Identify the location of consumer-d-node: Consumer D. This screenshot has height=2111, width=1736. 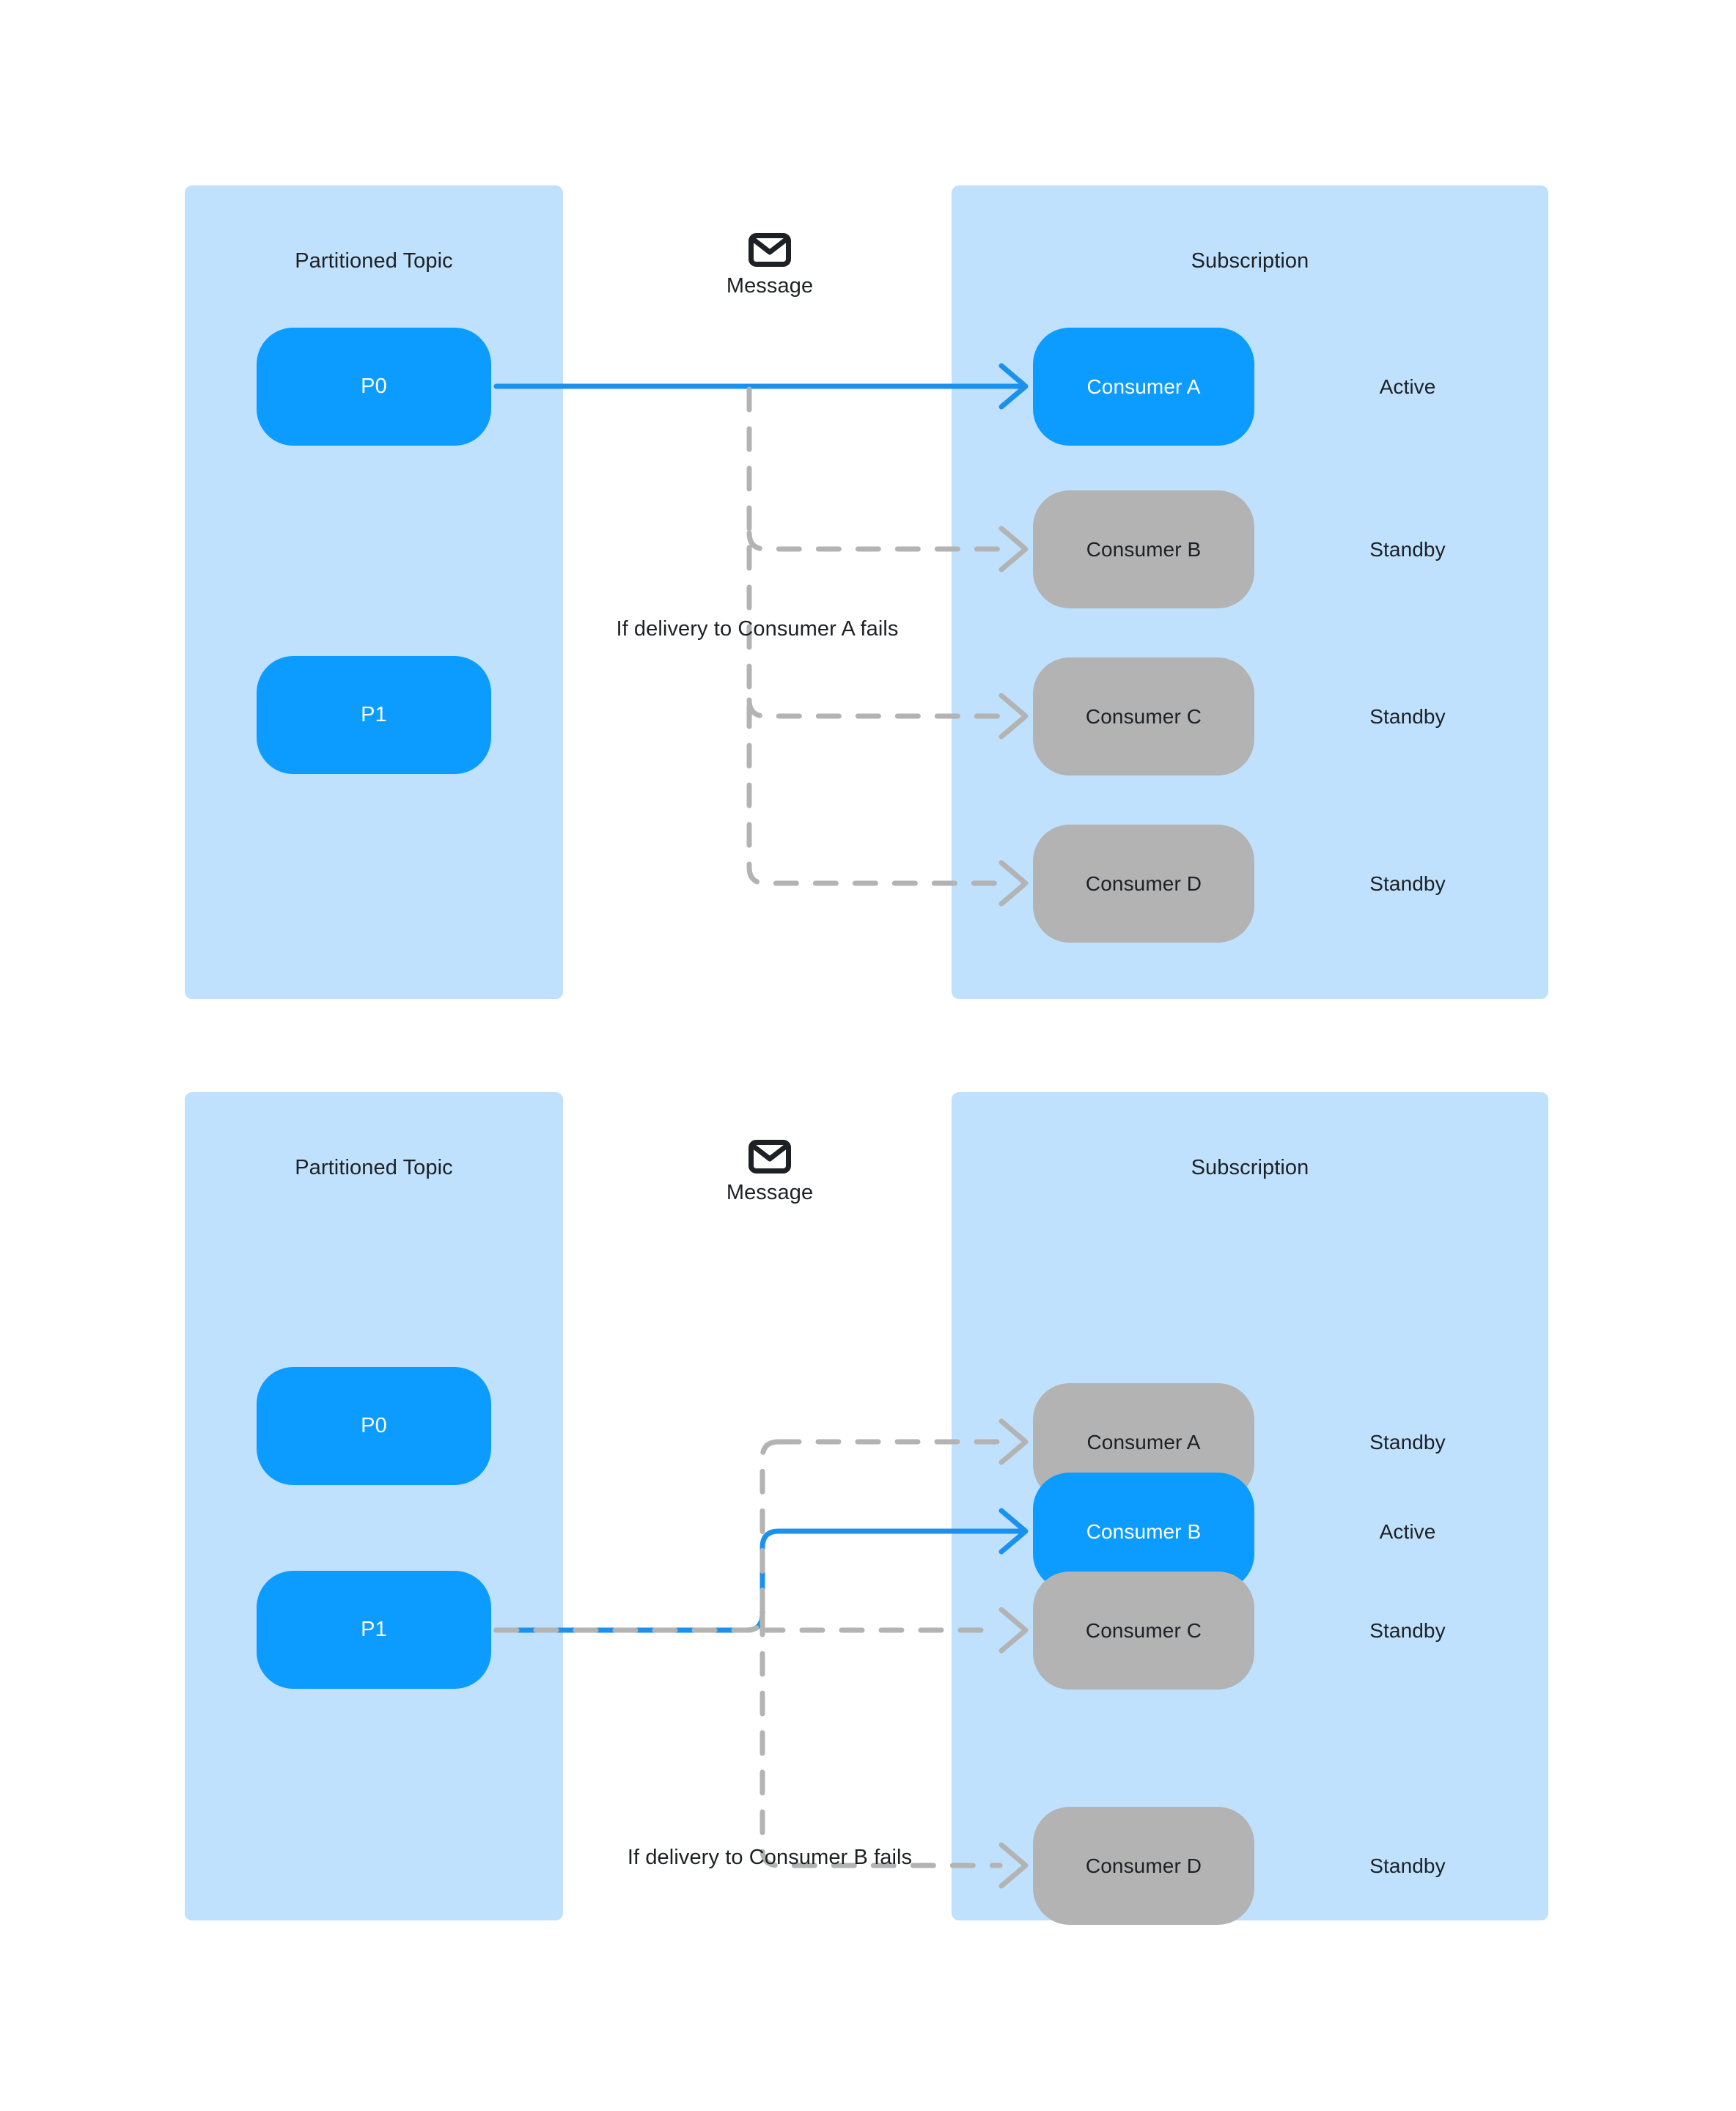
(1143, 884).